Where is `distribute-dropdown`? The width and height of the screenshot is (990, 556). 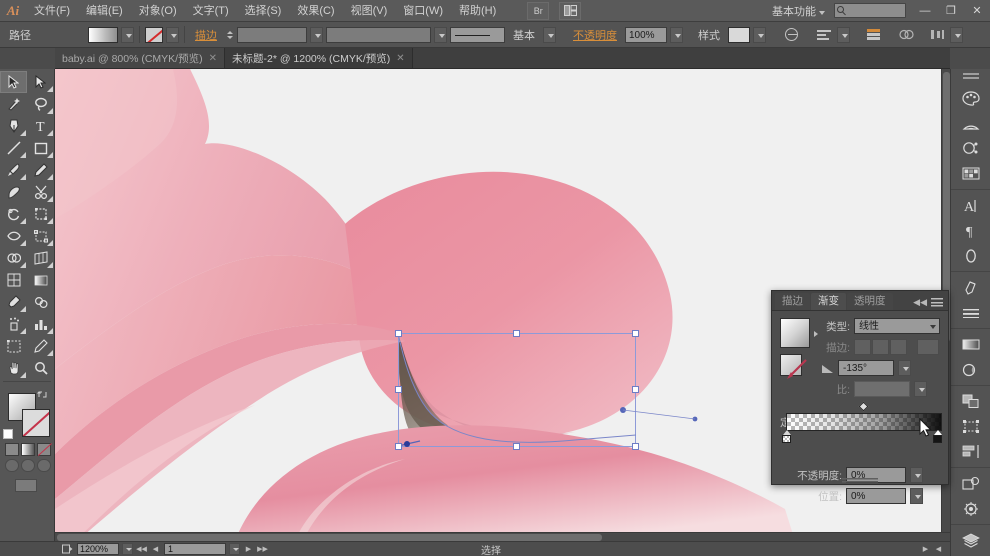
distribute-dropdown is located at coordinates (956, 34).